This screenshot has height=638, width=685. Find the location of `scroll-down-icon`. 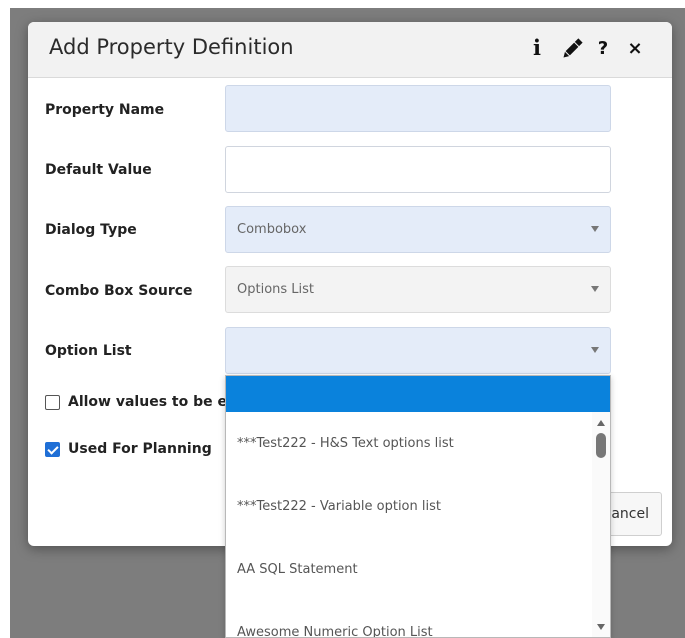

scroll-down-icon is located at coordinates (601, 627).